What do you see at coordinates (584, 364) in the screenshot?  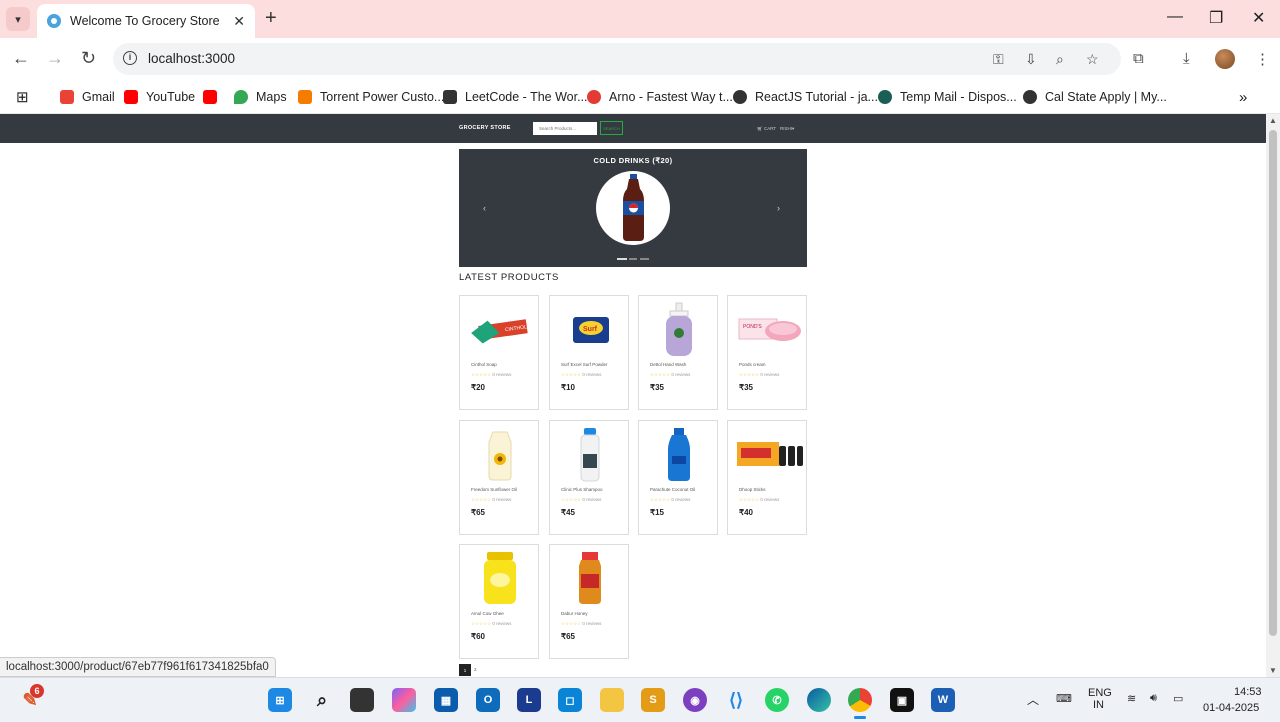 I see `product-name: Surf Excel Surf Powder` at bounding box center [584, 364].